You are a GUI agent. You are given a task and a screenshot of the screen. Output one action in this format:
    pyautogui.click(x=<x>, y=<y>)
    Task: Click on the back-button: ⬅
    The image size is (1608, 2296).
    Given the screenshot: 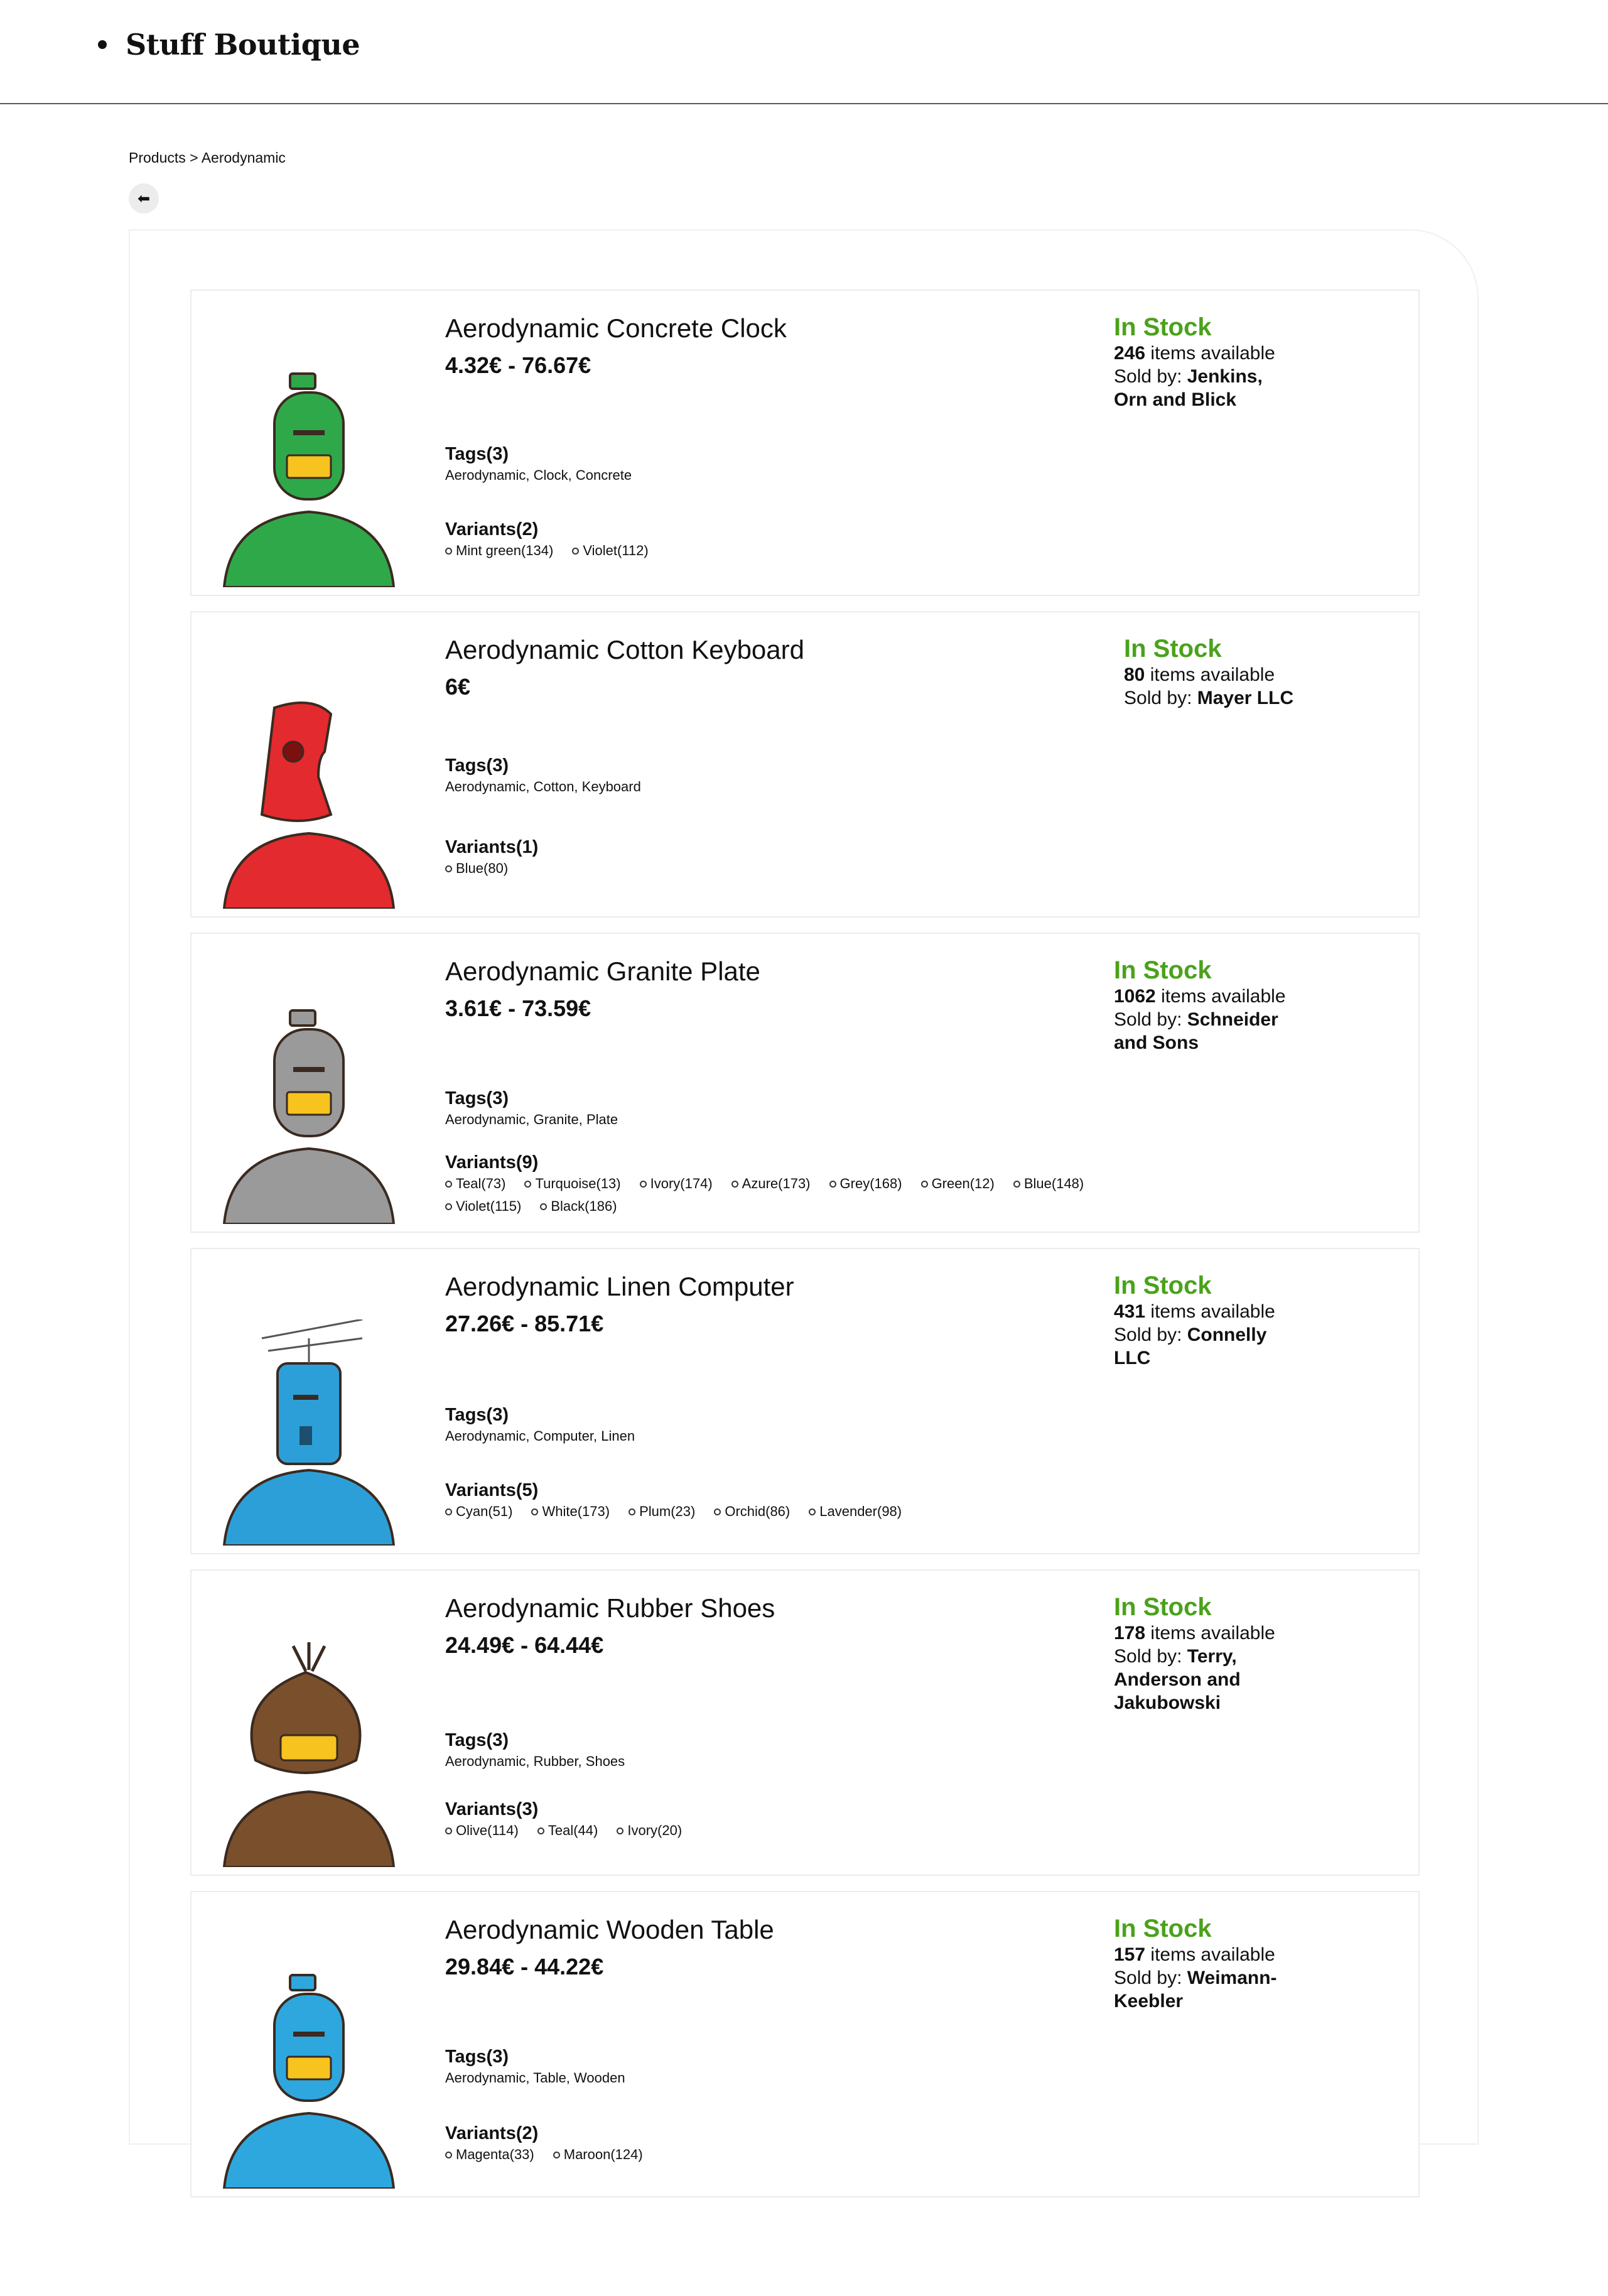 What is the action you would take?
    pyautogui.click(x=144, y=198)
    